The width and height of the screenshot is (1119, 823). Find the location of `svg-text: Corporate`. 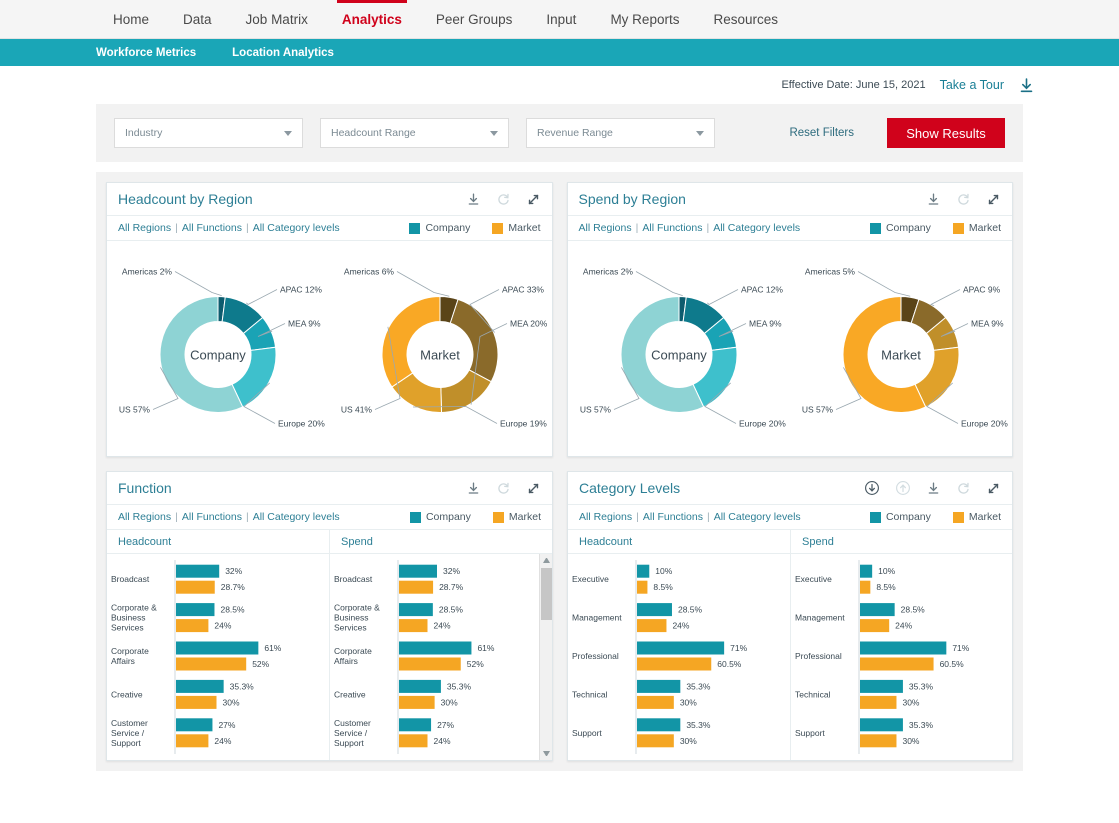

svg-text: Corporate is located at coordinates (353, 651).